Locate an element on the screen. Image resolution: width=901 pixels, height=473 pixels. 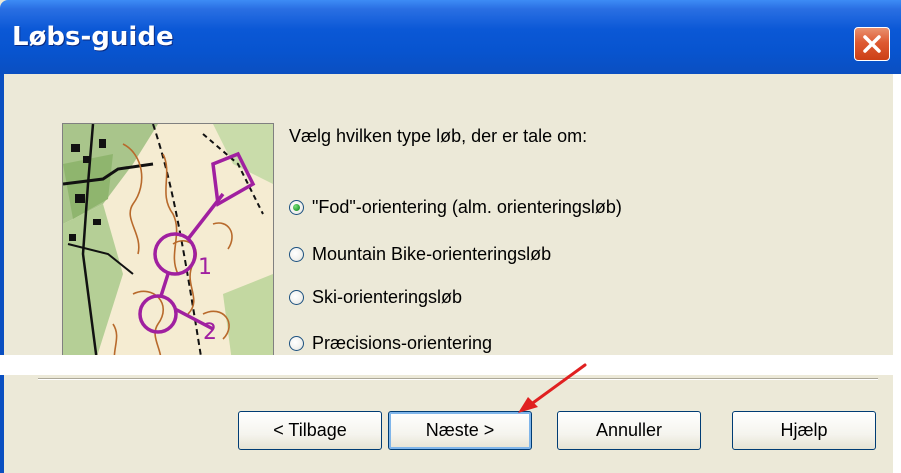
annotation-arrow-icon is located at coordinates (552, 388).